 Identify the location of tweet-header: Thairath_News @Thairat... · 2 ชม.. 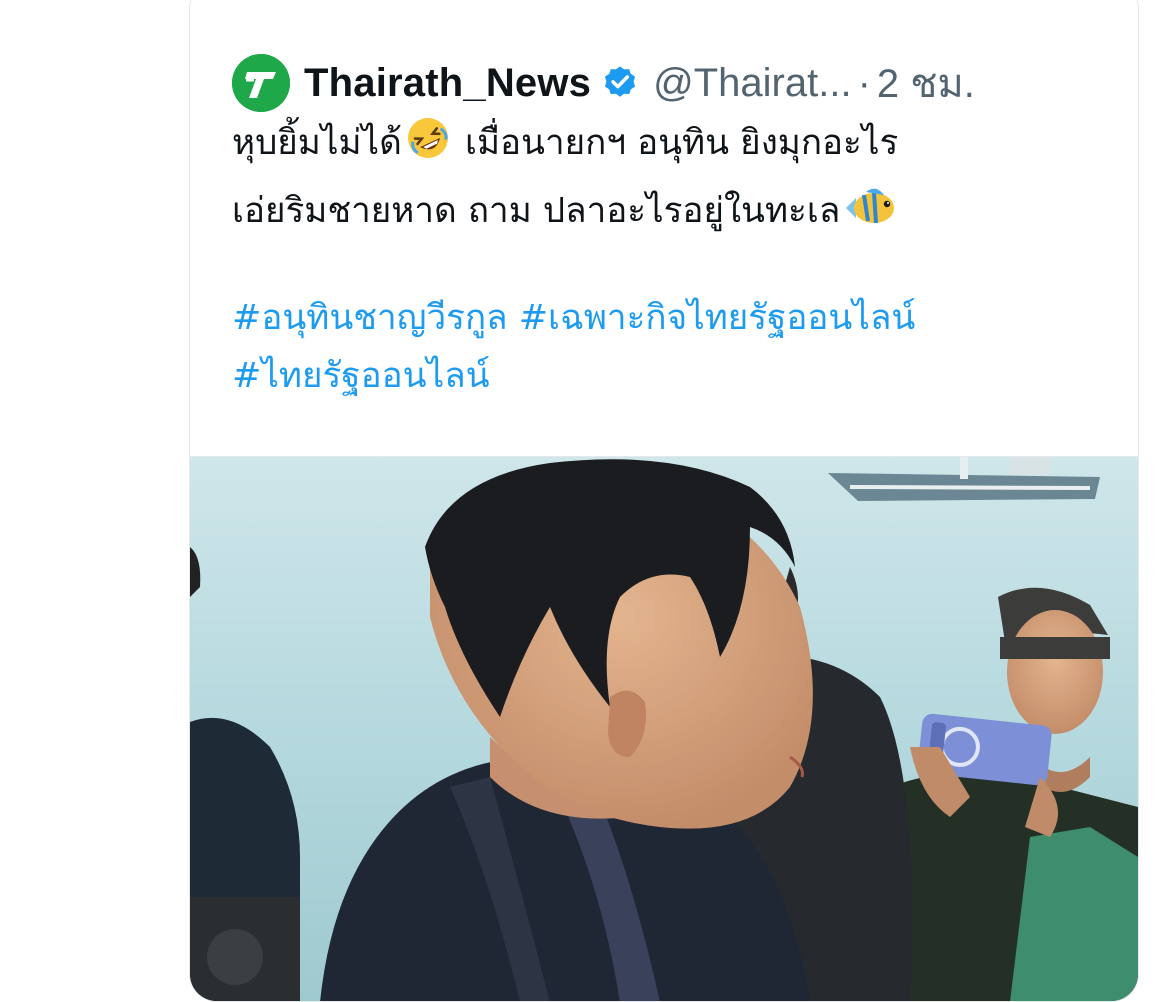
(603, 83).